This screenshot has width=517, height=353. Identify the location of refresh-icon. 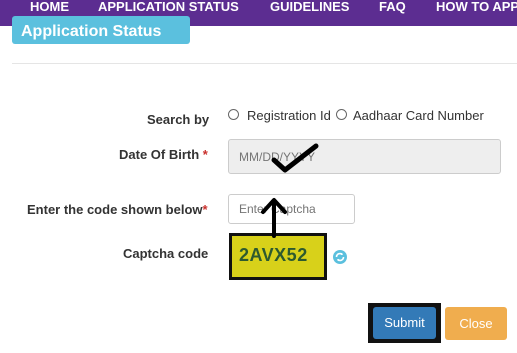
(340, 257).